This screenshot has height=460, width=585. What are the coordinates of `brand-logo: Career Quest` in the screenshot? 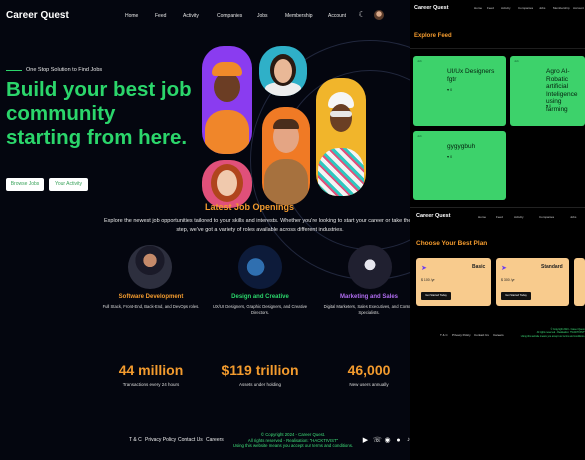 It's located at (37, 15).